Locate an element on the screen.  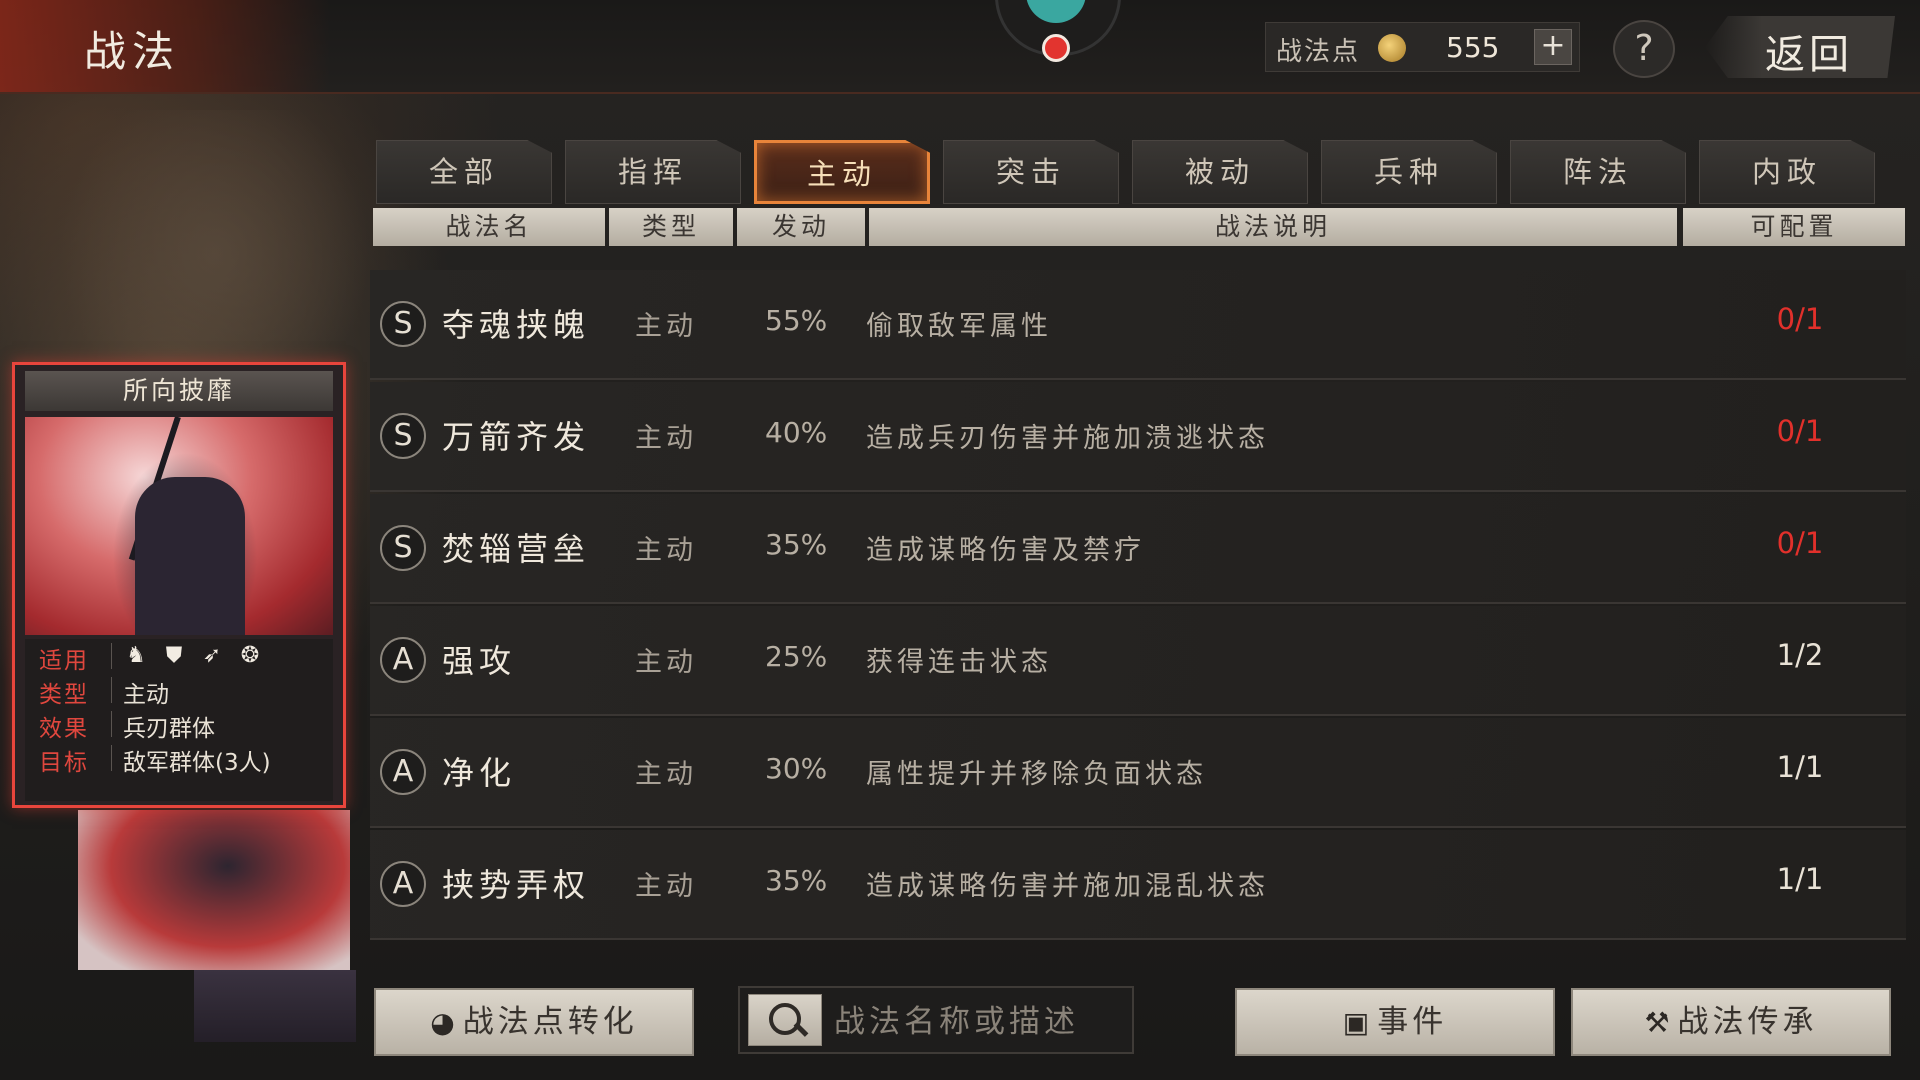
hammer-icon: ⚒ is located at coordinates (1659, 1022).